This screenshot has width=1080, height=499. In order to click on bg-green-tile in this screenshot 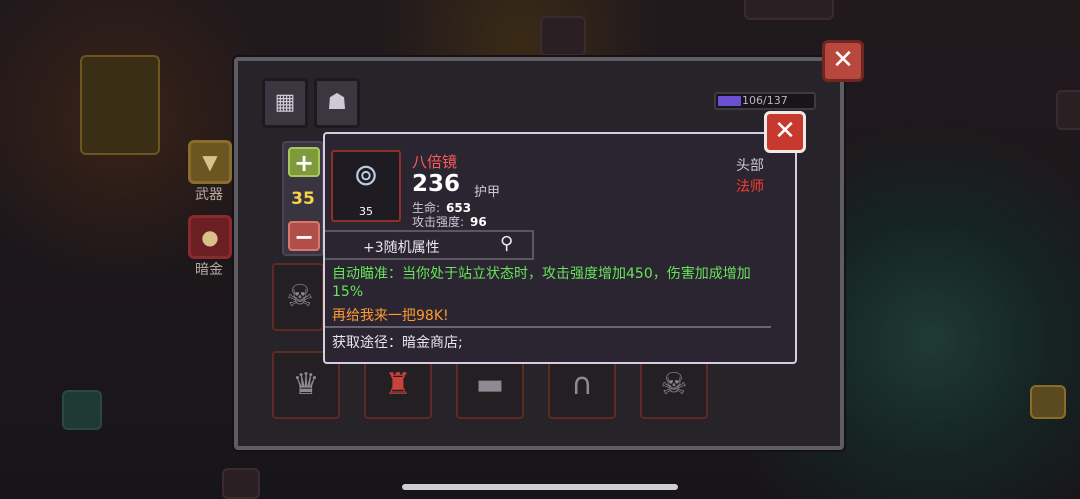, I will do `click(82, 410)`.